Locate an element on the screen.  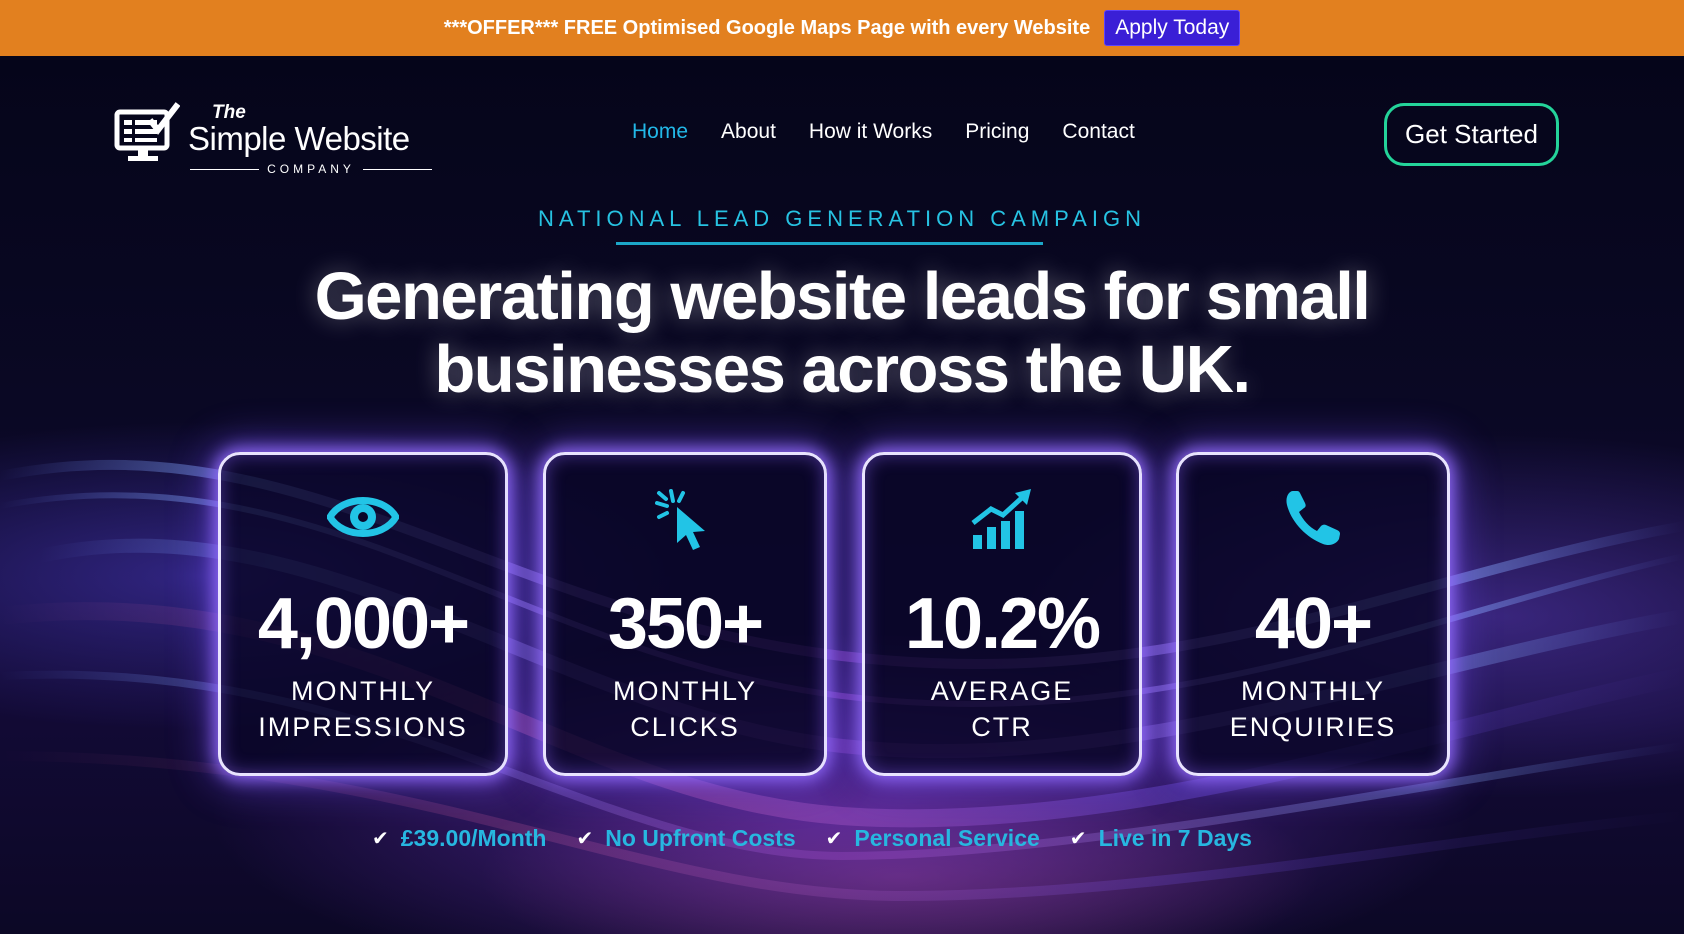
stat-value: 4,000+ is located at coordinates (363, 624).